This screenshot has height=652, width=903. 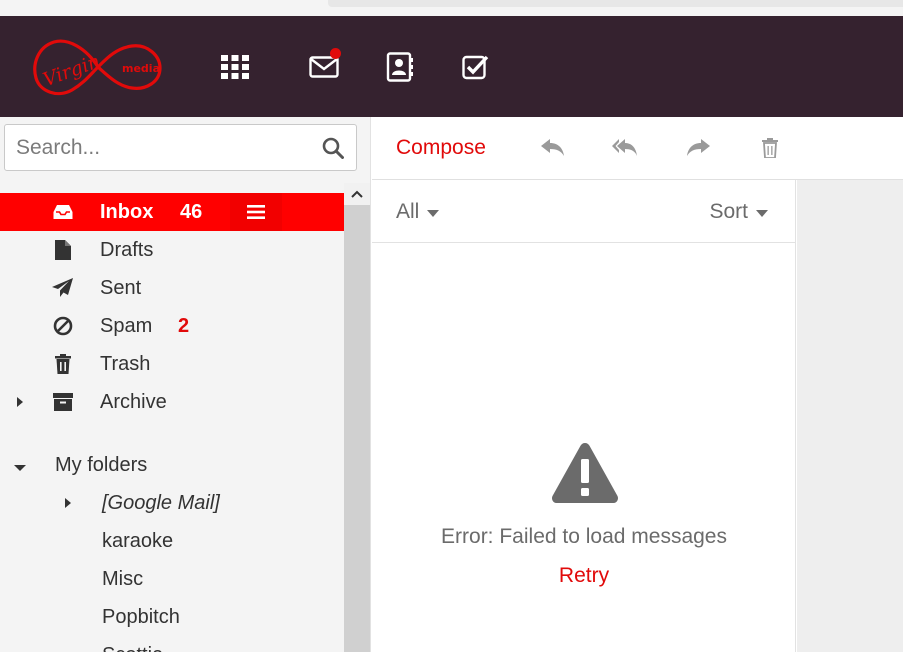 I want to click on my-folders-label: My folders, so click(x=101, y=465).